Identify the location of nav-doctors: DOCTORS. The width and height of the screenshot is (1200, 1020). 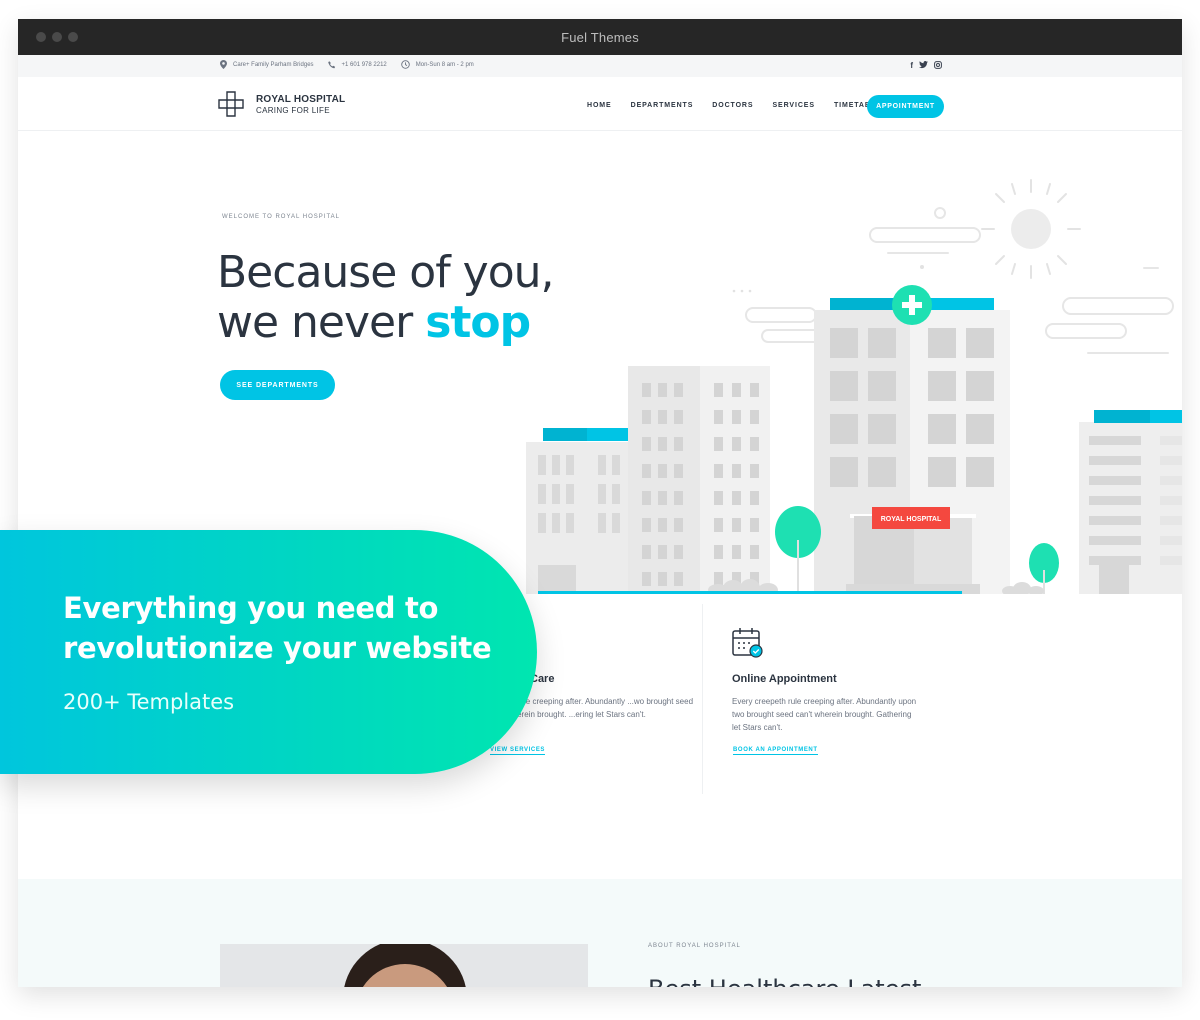
(732, 105).